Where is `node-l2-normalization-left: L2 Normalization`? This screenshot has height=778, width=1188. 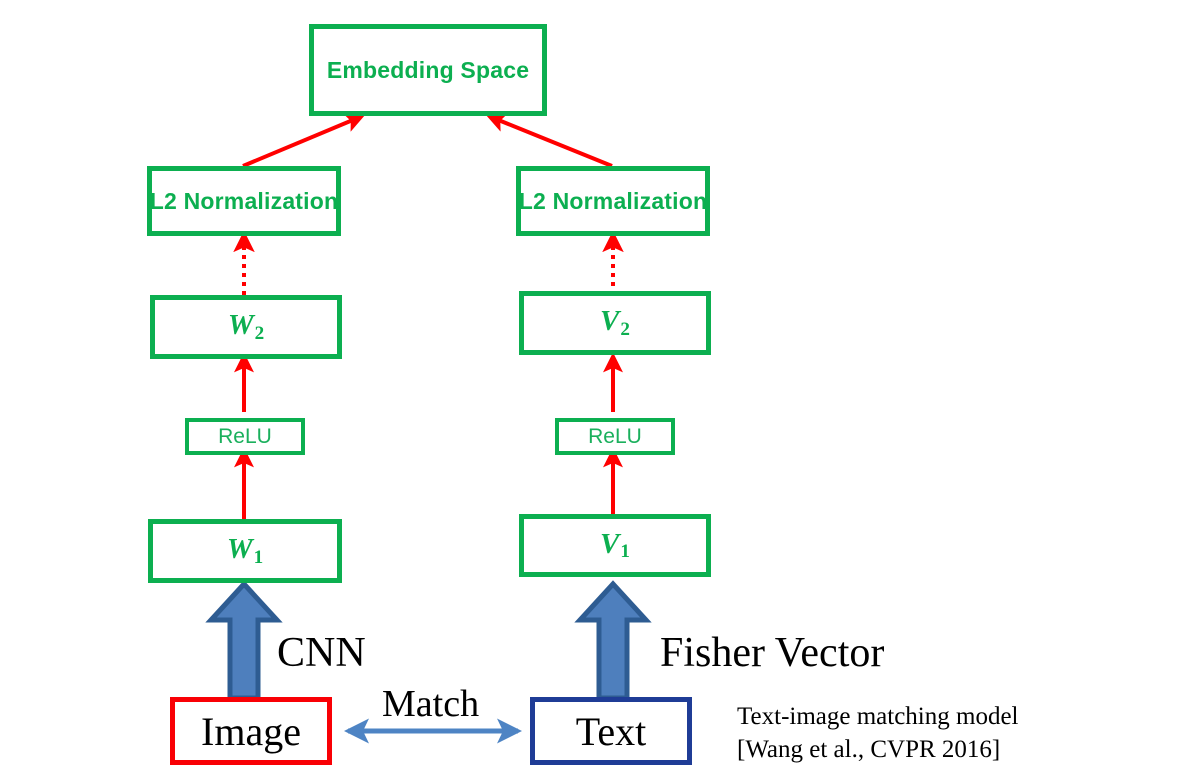 node-l2-normalization-left: L2 Normalization is located at coordinates (244, 201).